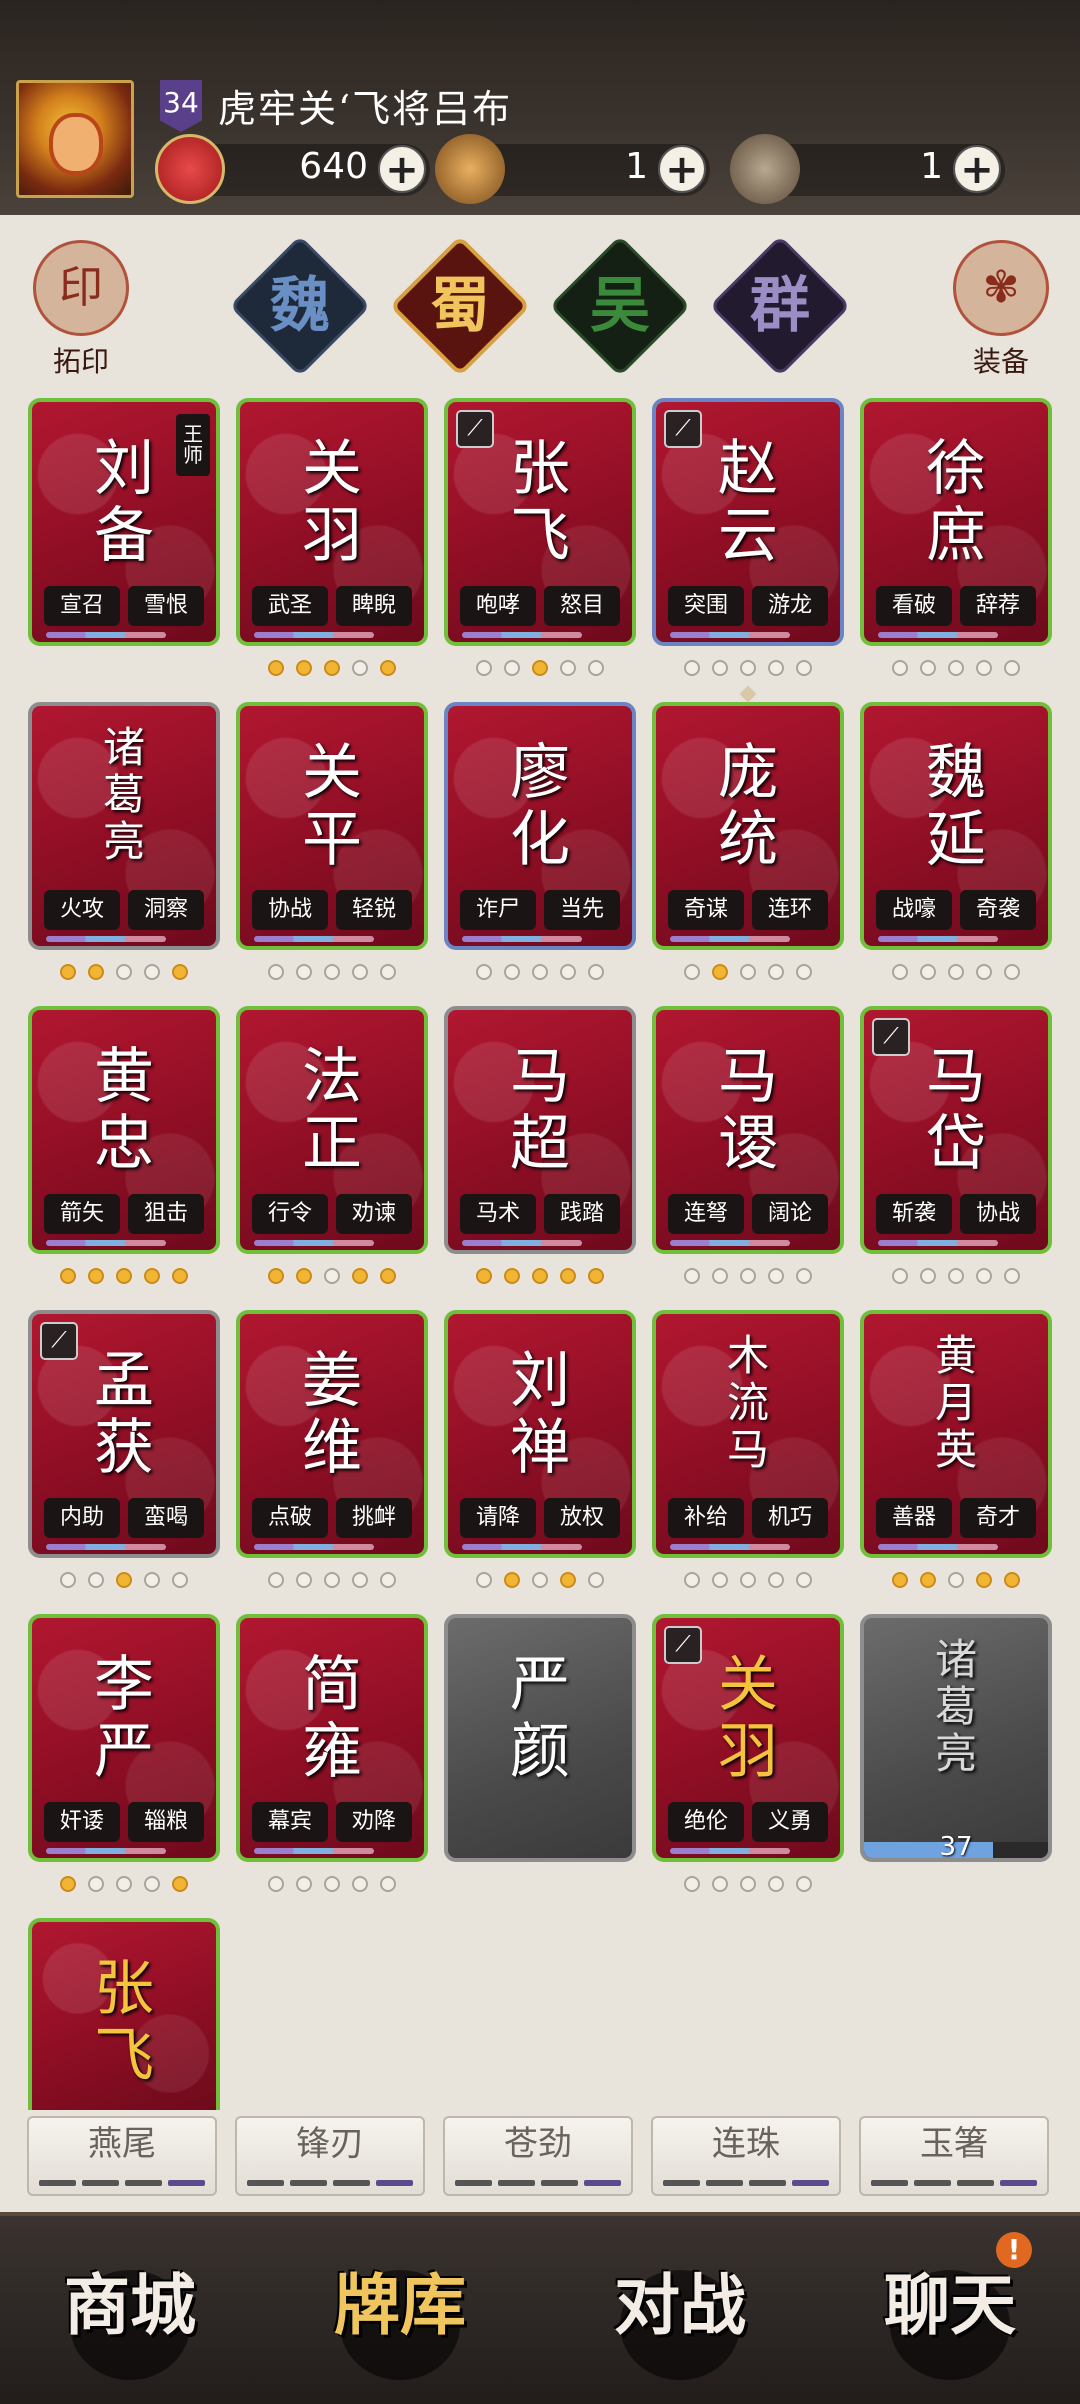 This screenshot has width=1080, height=2404. Describe the element at coordinates (780, 306) in the screenshot. I see `faction-tab-qun: 群` at that location.